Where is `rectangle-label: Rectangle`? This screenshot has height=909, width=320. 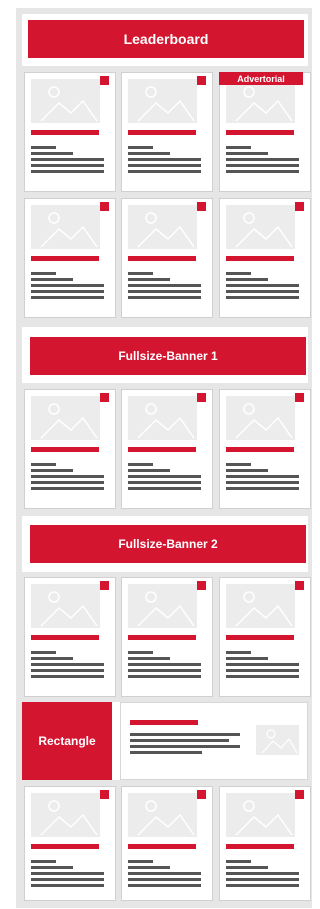
rectangle-label: Rectangle is located at coordinates (67, 741).